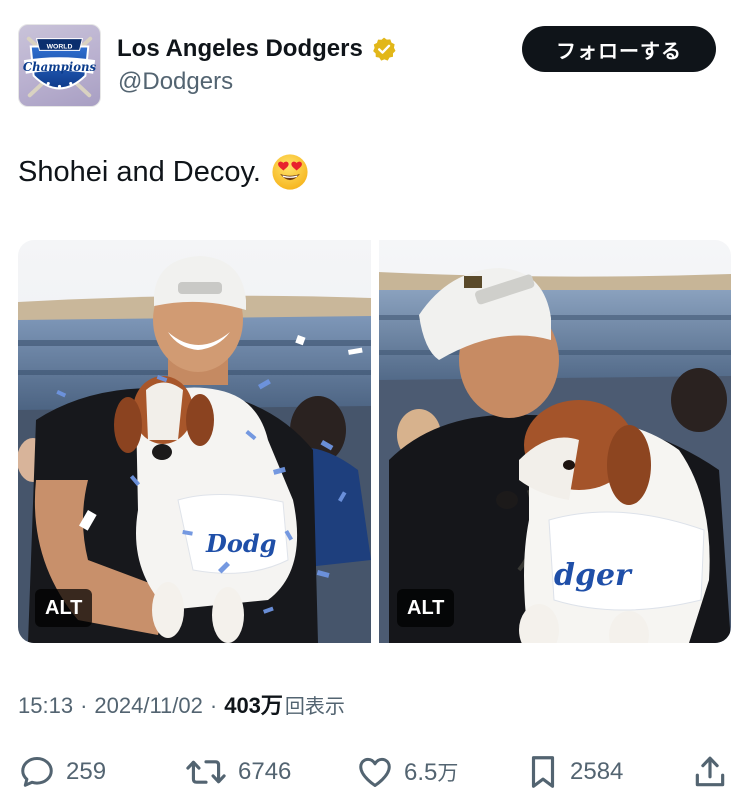  What do you see at coordinates (265, 771) in the screenshot?
I see `repost-count: 6746` at bounding box center [265, 771].